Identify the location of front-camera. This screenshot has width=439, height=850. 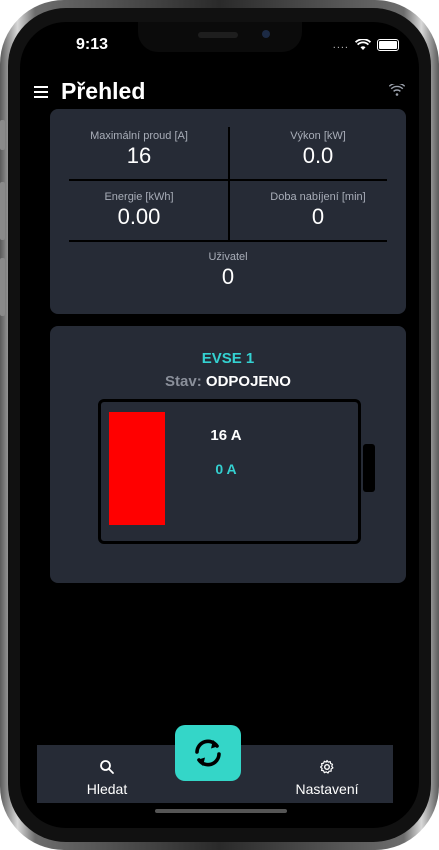
(266, 34).